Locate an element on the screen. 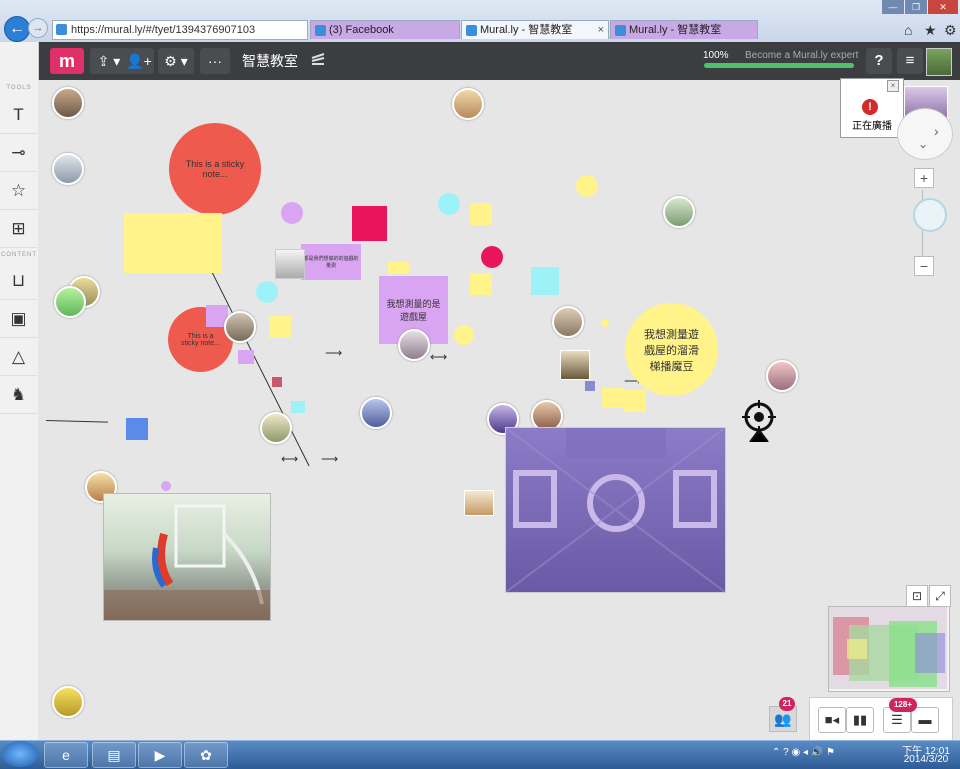  settings-gear-icon: ⚙ is located at coordinates (950, 30).